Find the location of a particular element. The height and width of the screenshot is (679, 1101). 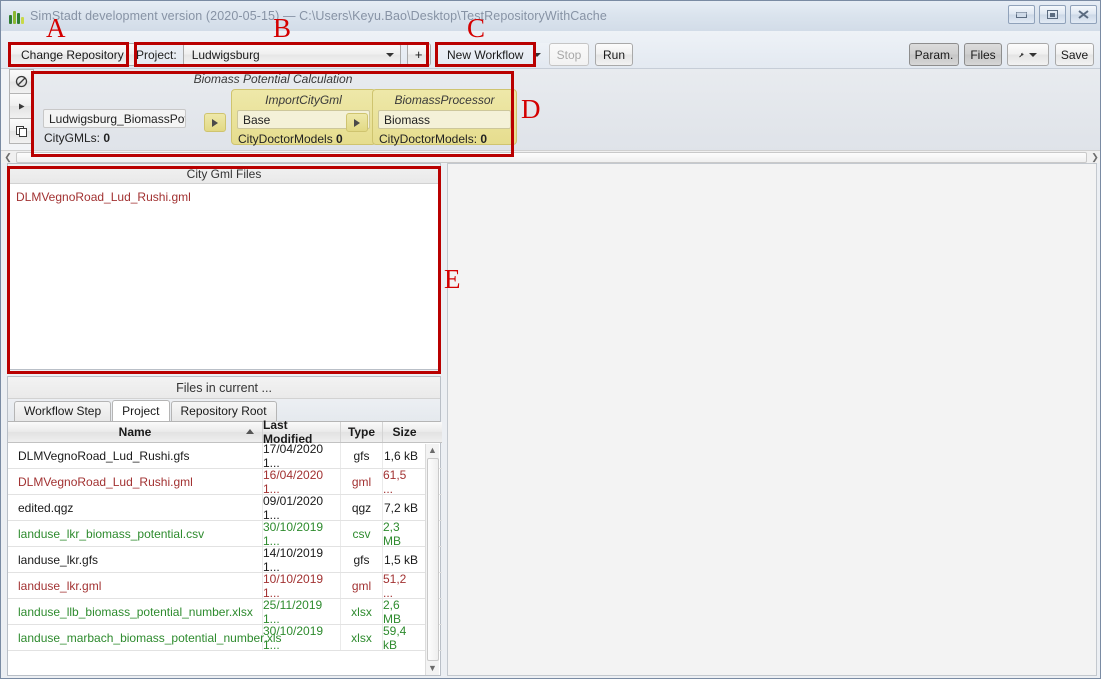

city-gml-list-item: DLMVegnoRoad_Lud_Rushi.gml is located at coordinates (224, 197).